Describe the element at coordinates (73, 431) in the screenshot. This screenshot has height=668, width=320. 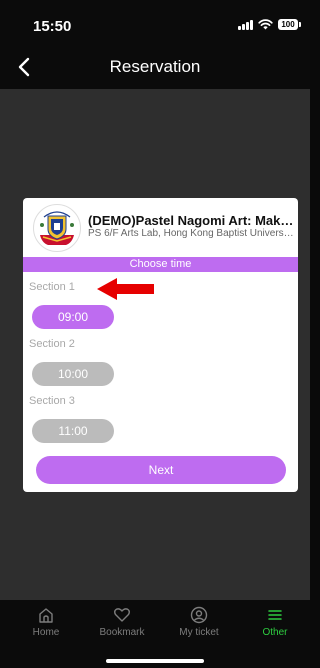
I see `time-slot-button-3: 11:00` at that location.